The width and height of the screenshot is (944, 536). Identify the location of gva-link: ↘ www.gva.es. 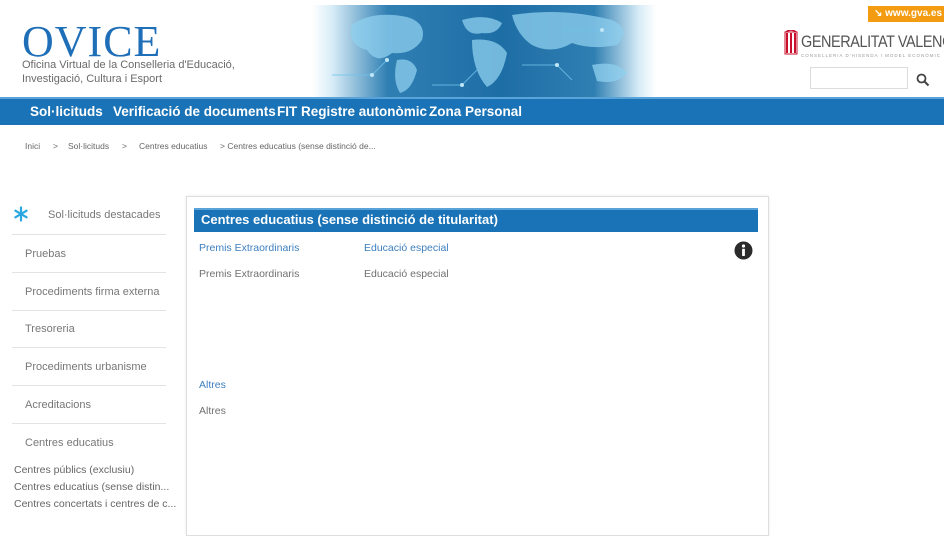
(906, 14).